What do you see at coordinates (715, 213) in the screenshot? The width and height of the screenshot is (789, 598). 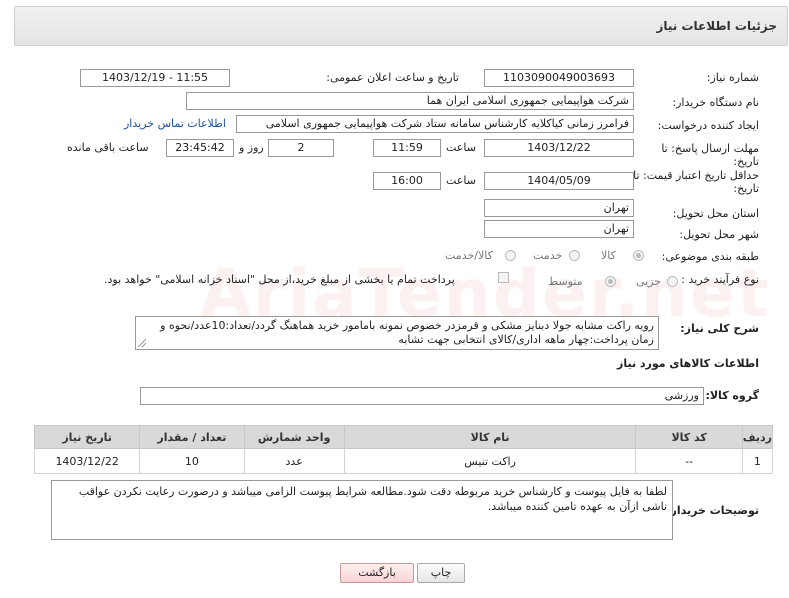 I see `delivery-province-label: استان محل تحویل:` at bounding box center [715, 213].